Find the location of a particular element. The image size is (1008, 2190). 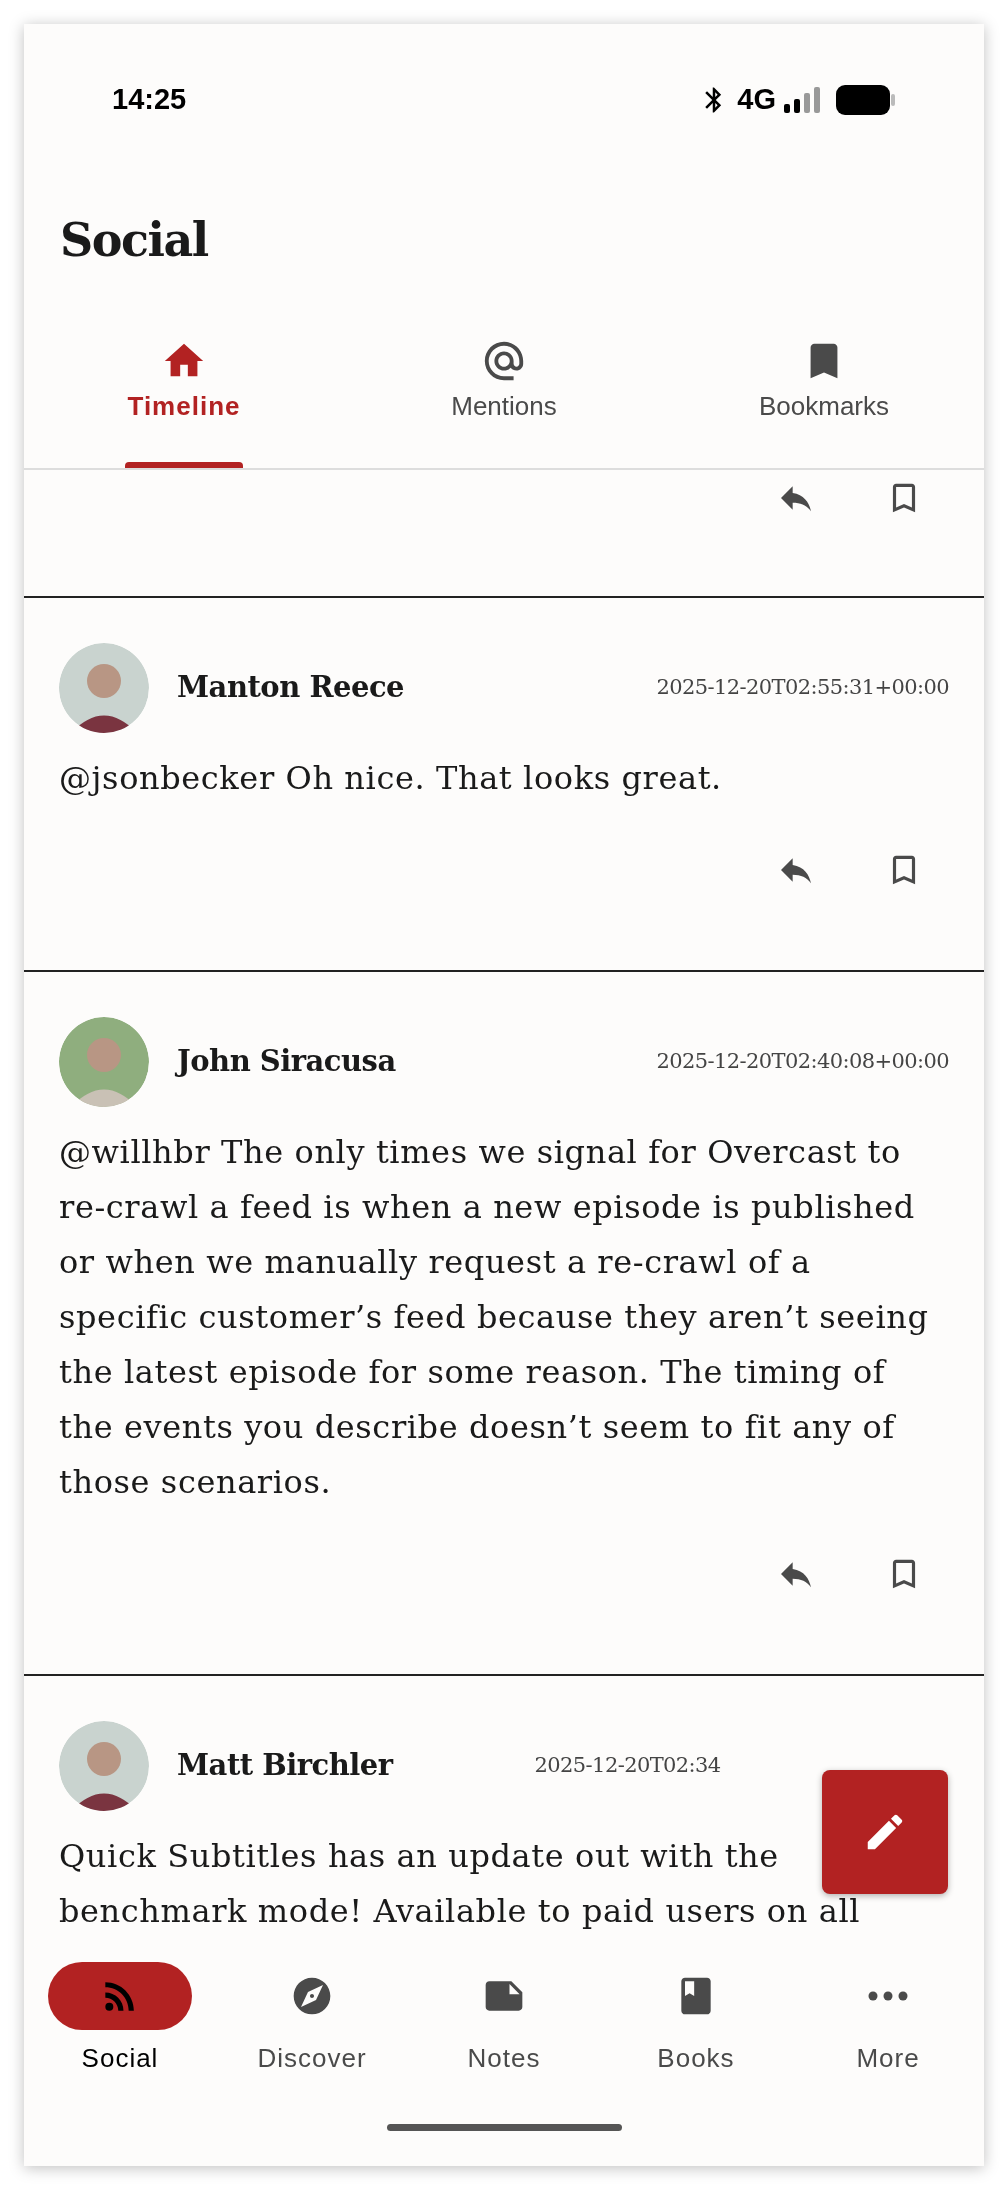

author-name: Manton Reece is located at coordinates (290, 688).